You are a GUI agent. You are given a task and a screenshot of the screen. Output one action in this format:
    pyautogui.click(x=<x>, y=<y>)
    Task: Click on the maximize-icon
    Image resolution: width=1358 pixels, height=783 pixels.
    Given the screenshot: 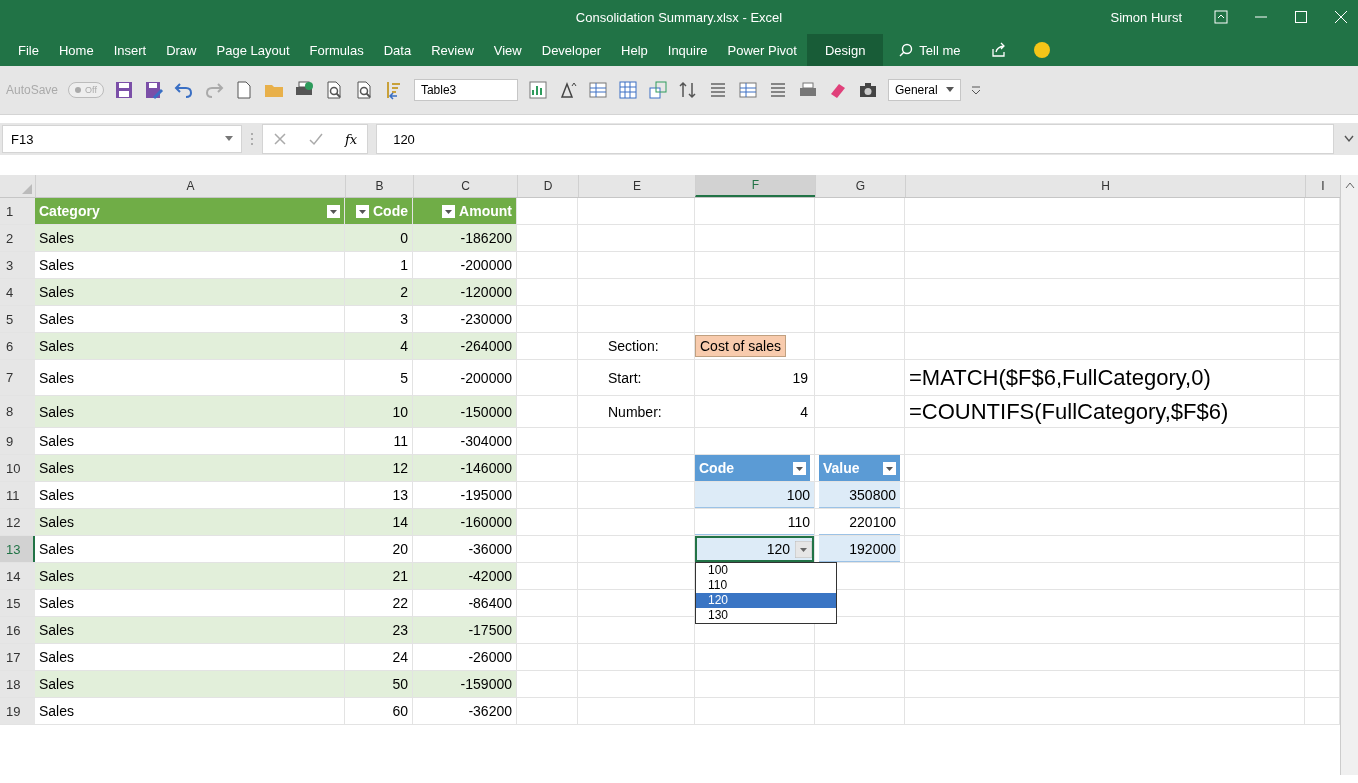 What is the action you would take?
    pyautogui.click(x=1301, y=17)
    